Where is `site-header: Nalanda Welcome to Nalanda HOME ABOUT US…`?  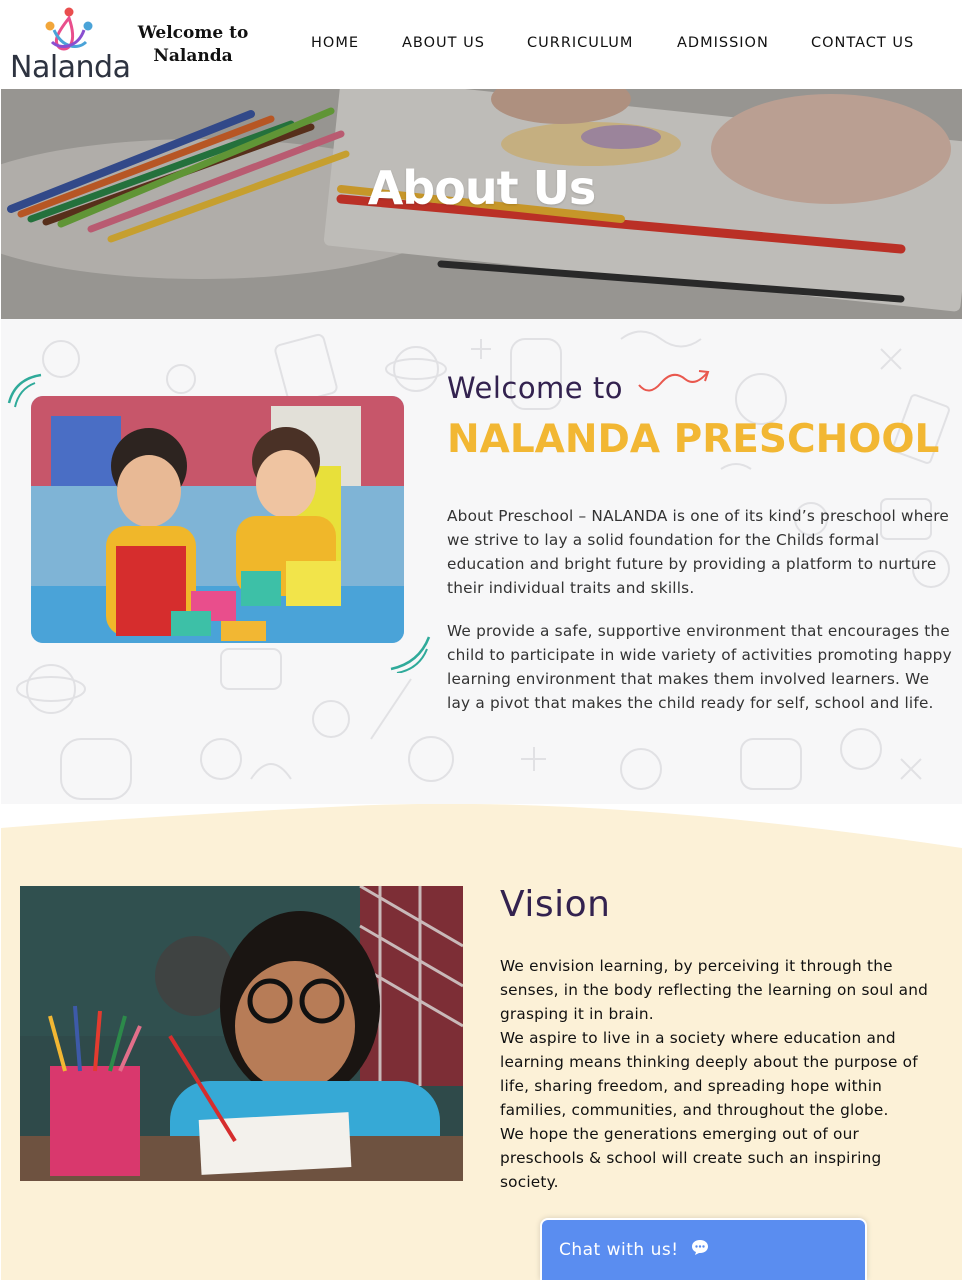
site-header: Nalanda Welcome to Nalanda HOME ABOUT US… is located at coordinates (481, 44).